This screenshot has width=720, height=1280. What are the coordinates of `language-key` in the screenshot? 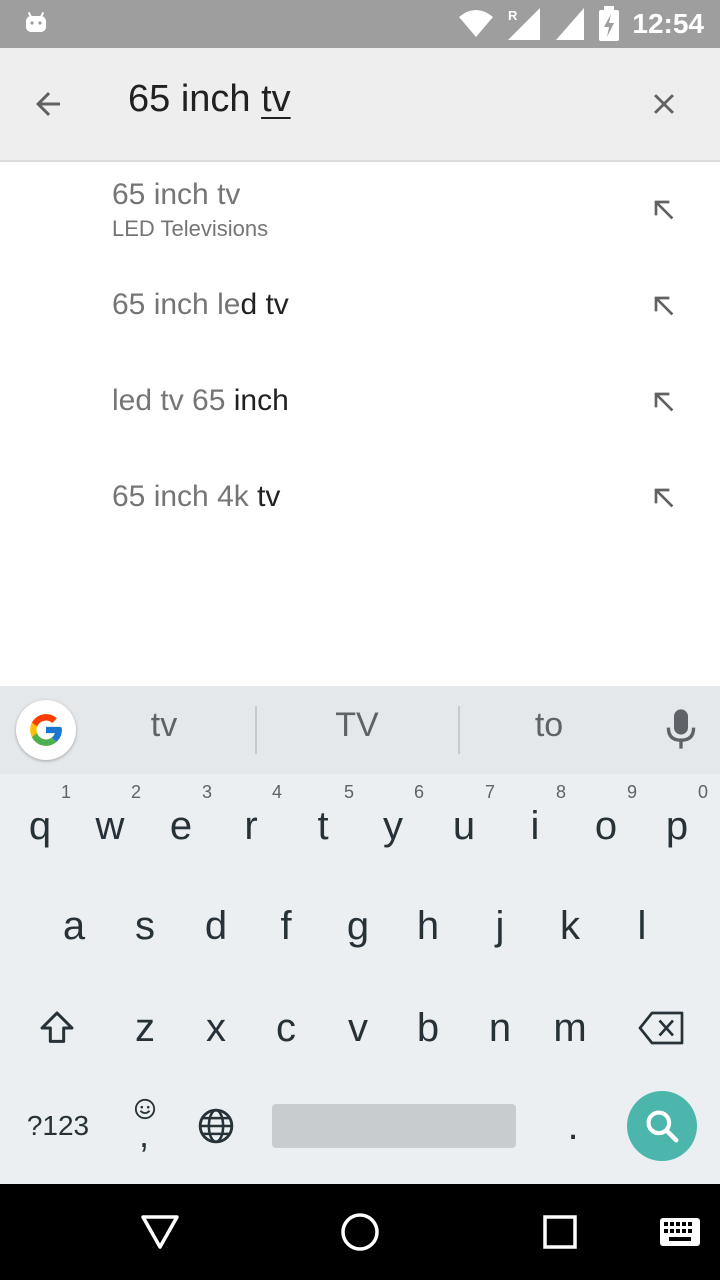 It's located at (216, 1126).